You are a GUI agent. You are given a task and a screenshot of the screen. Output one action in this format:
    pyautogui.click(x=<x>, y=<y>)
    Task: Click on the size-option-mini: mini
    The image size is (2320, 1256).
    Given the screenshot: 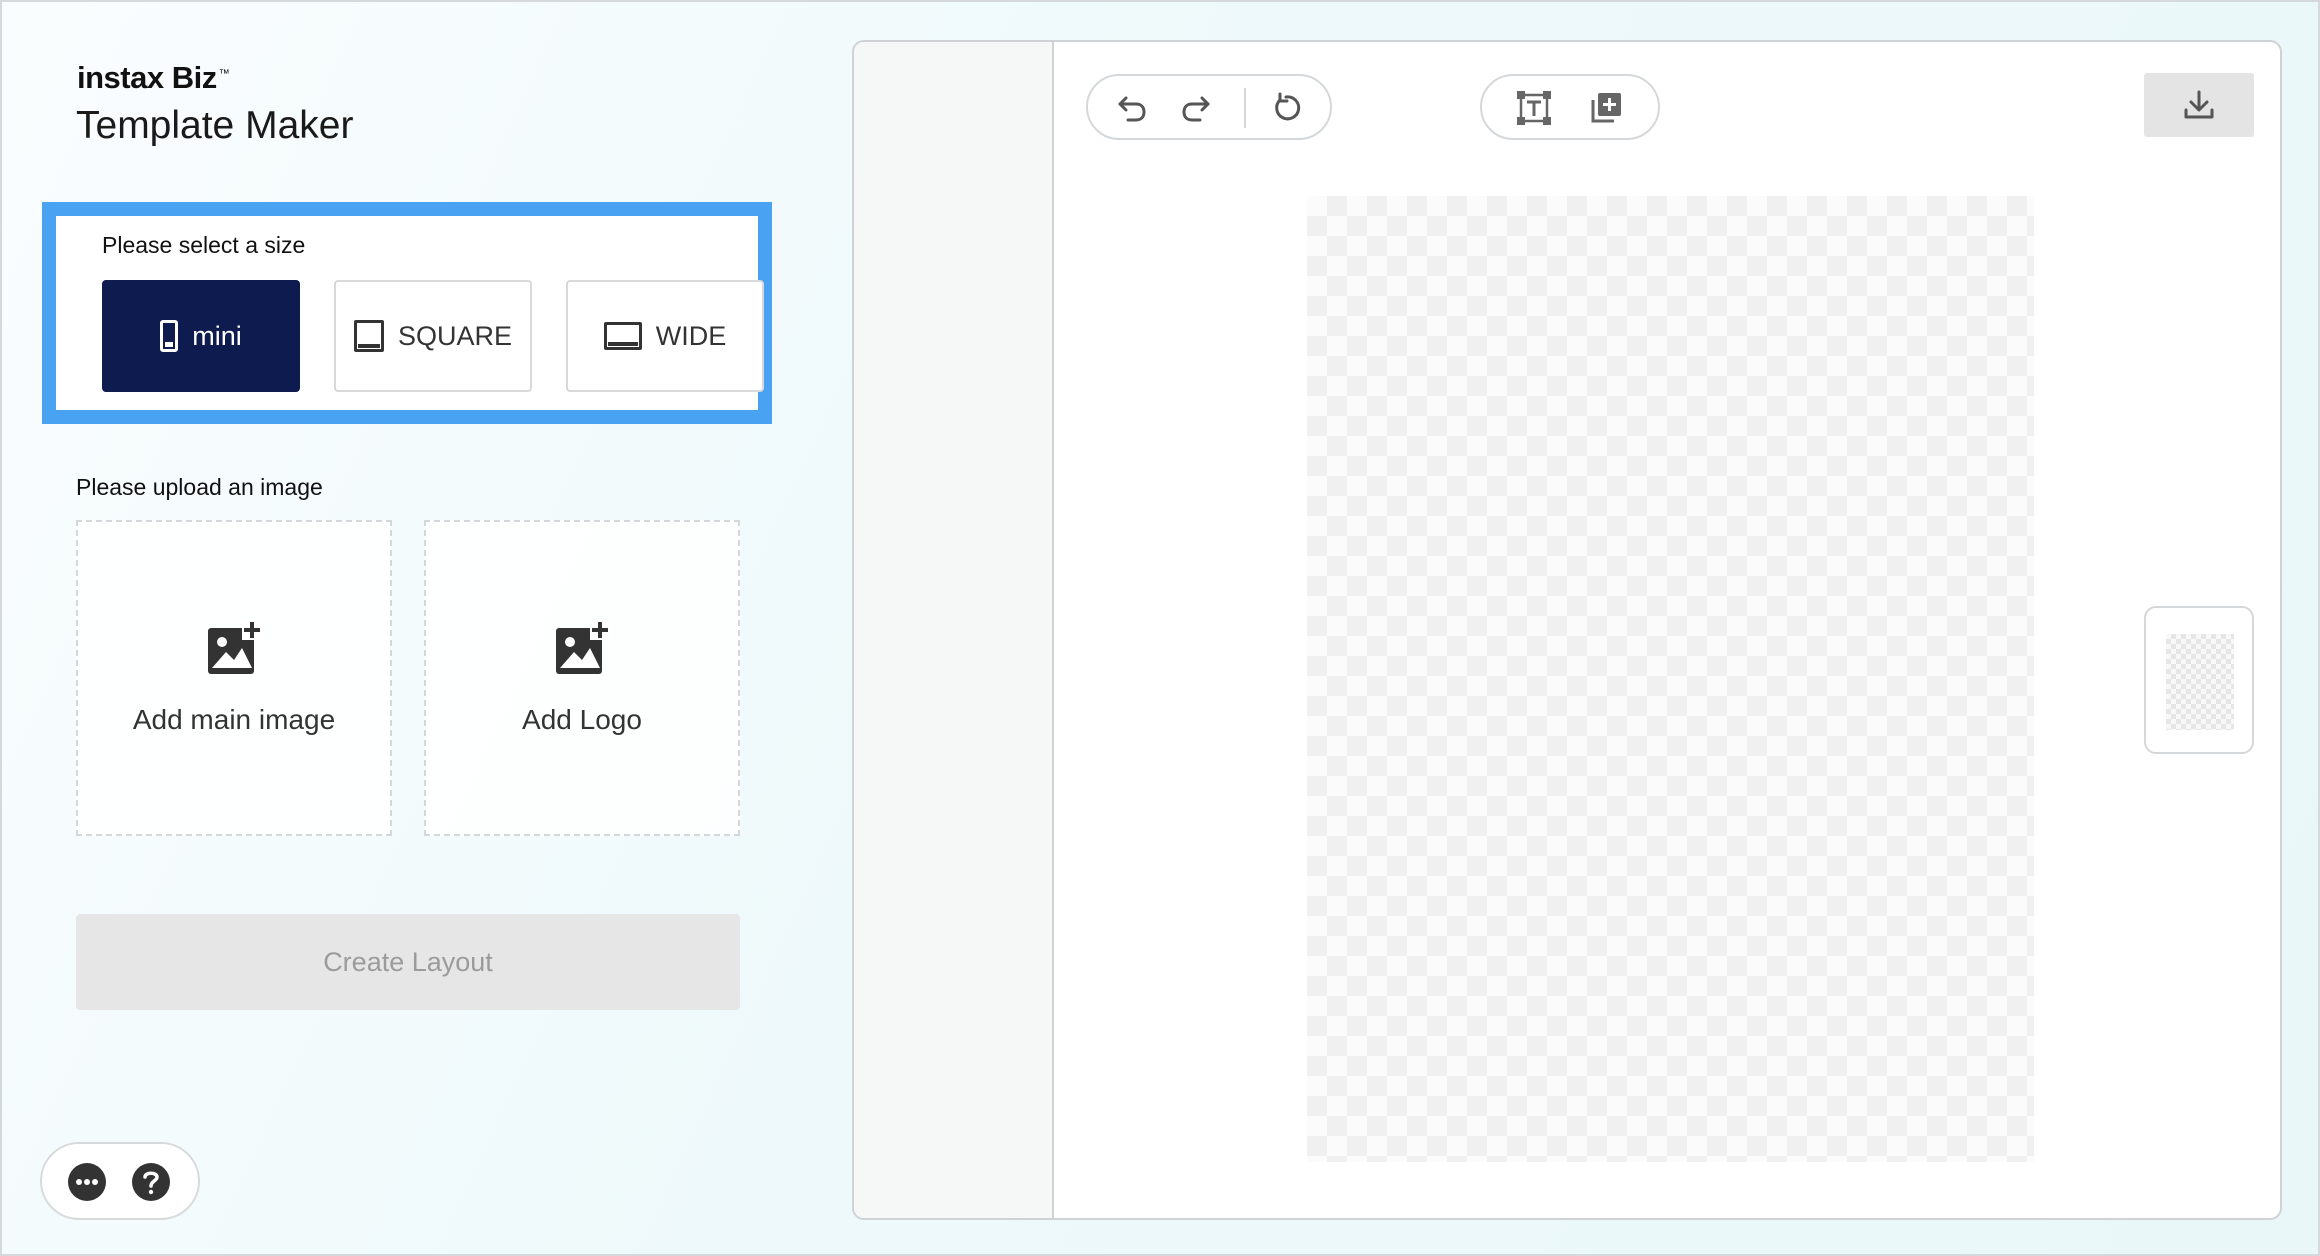 What is the action you would take?
    pyautogui.click(x=201, y=336)
    